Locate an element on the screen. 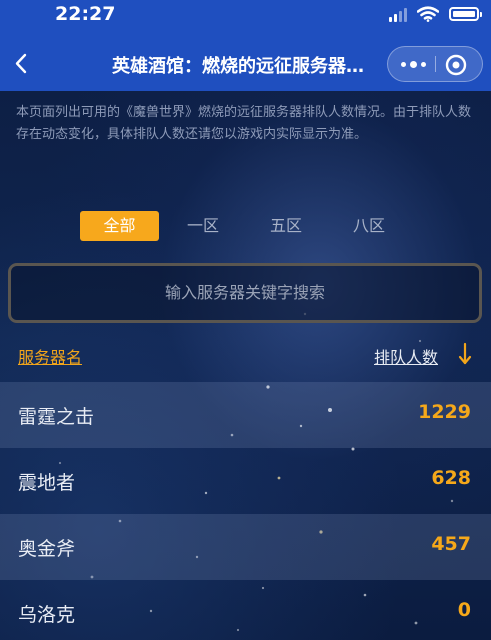  queue-count: 628 is located at coordinates (451, 478).